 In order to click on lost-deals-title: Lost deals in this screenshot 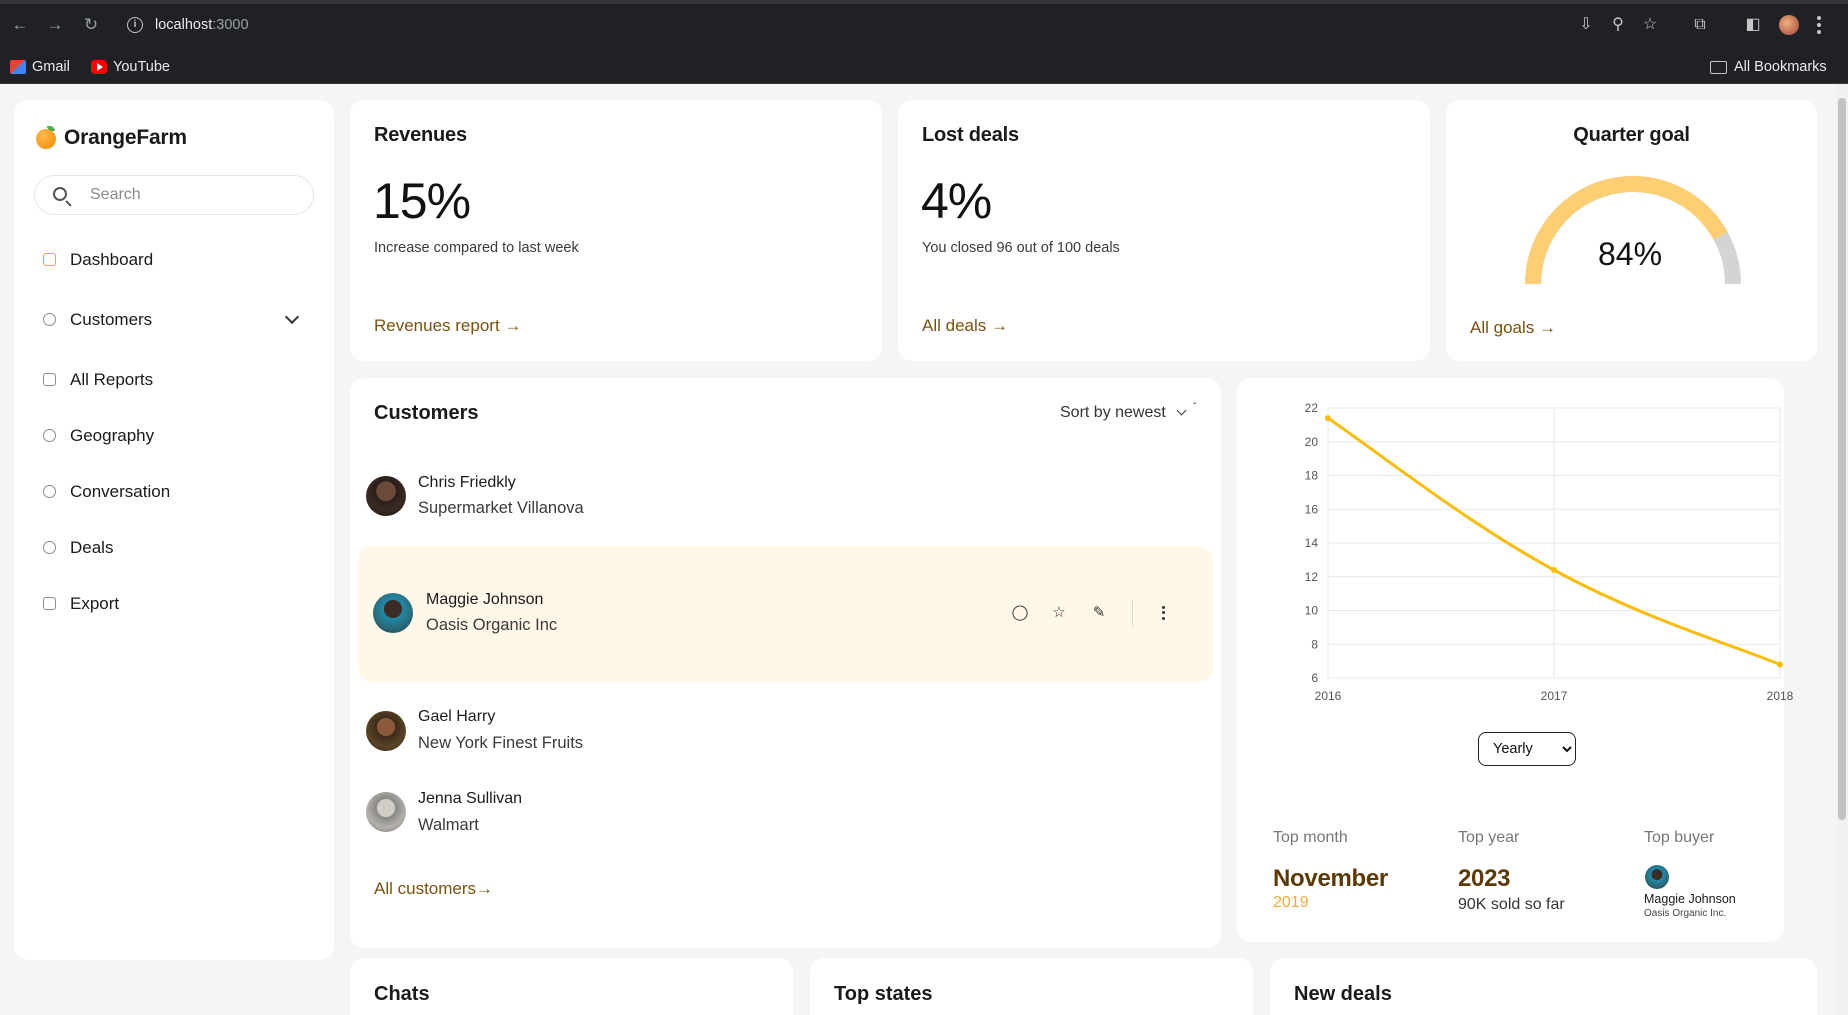, I will do `click(970, 135)`.